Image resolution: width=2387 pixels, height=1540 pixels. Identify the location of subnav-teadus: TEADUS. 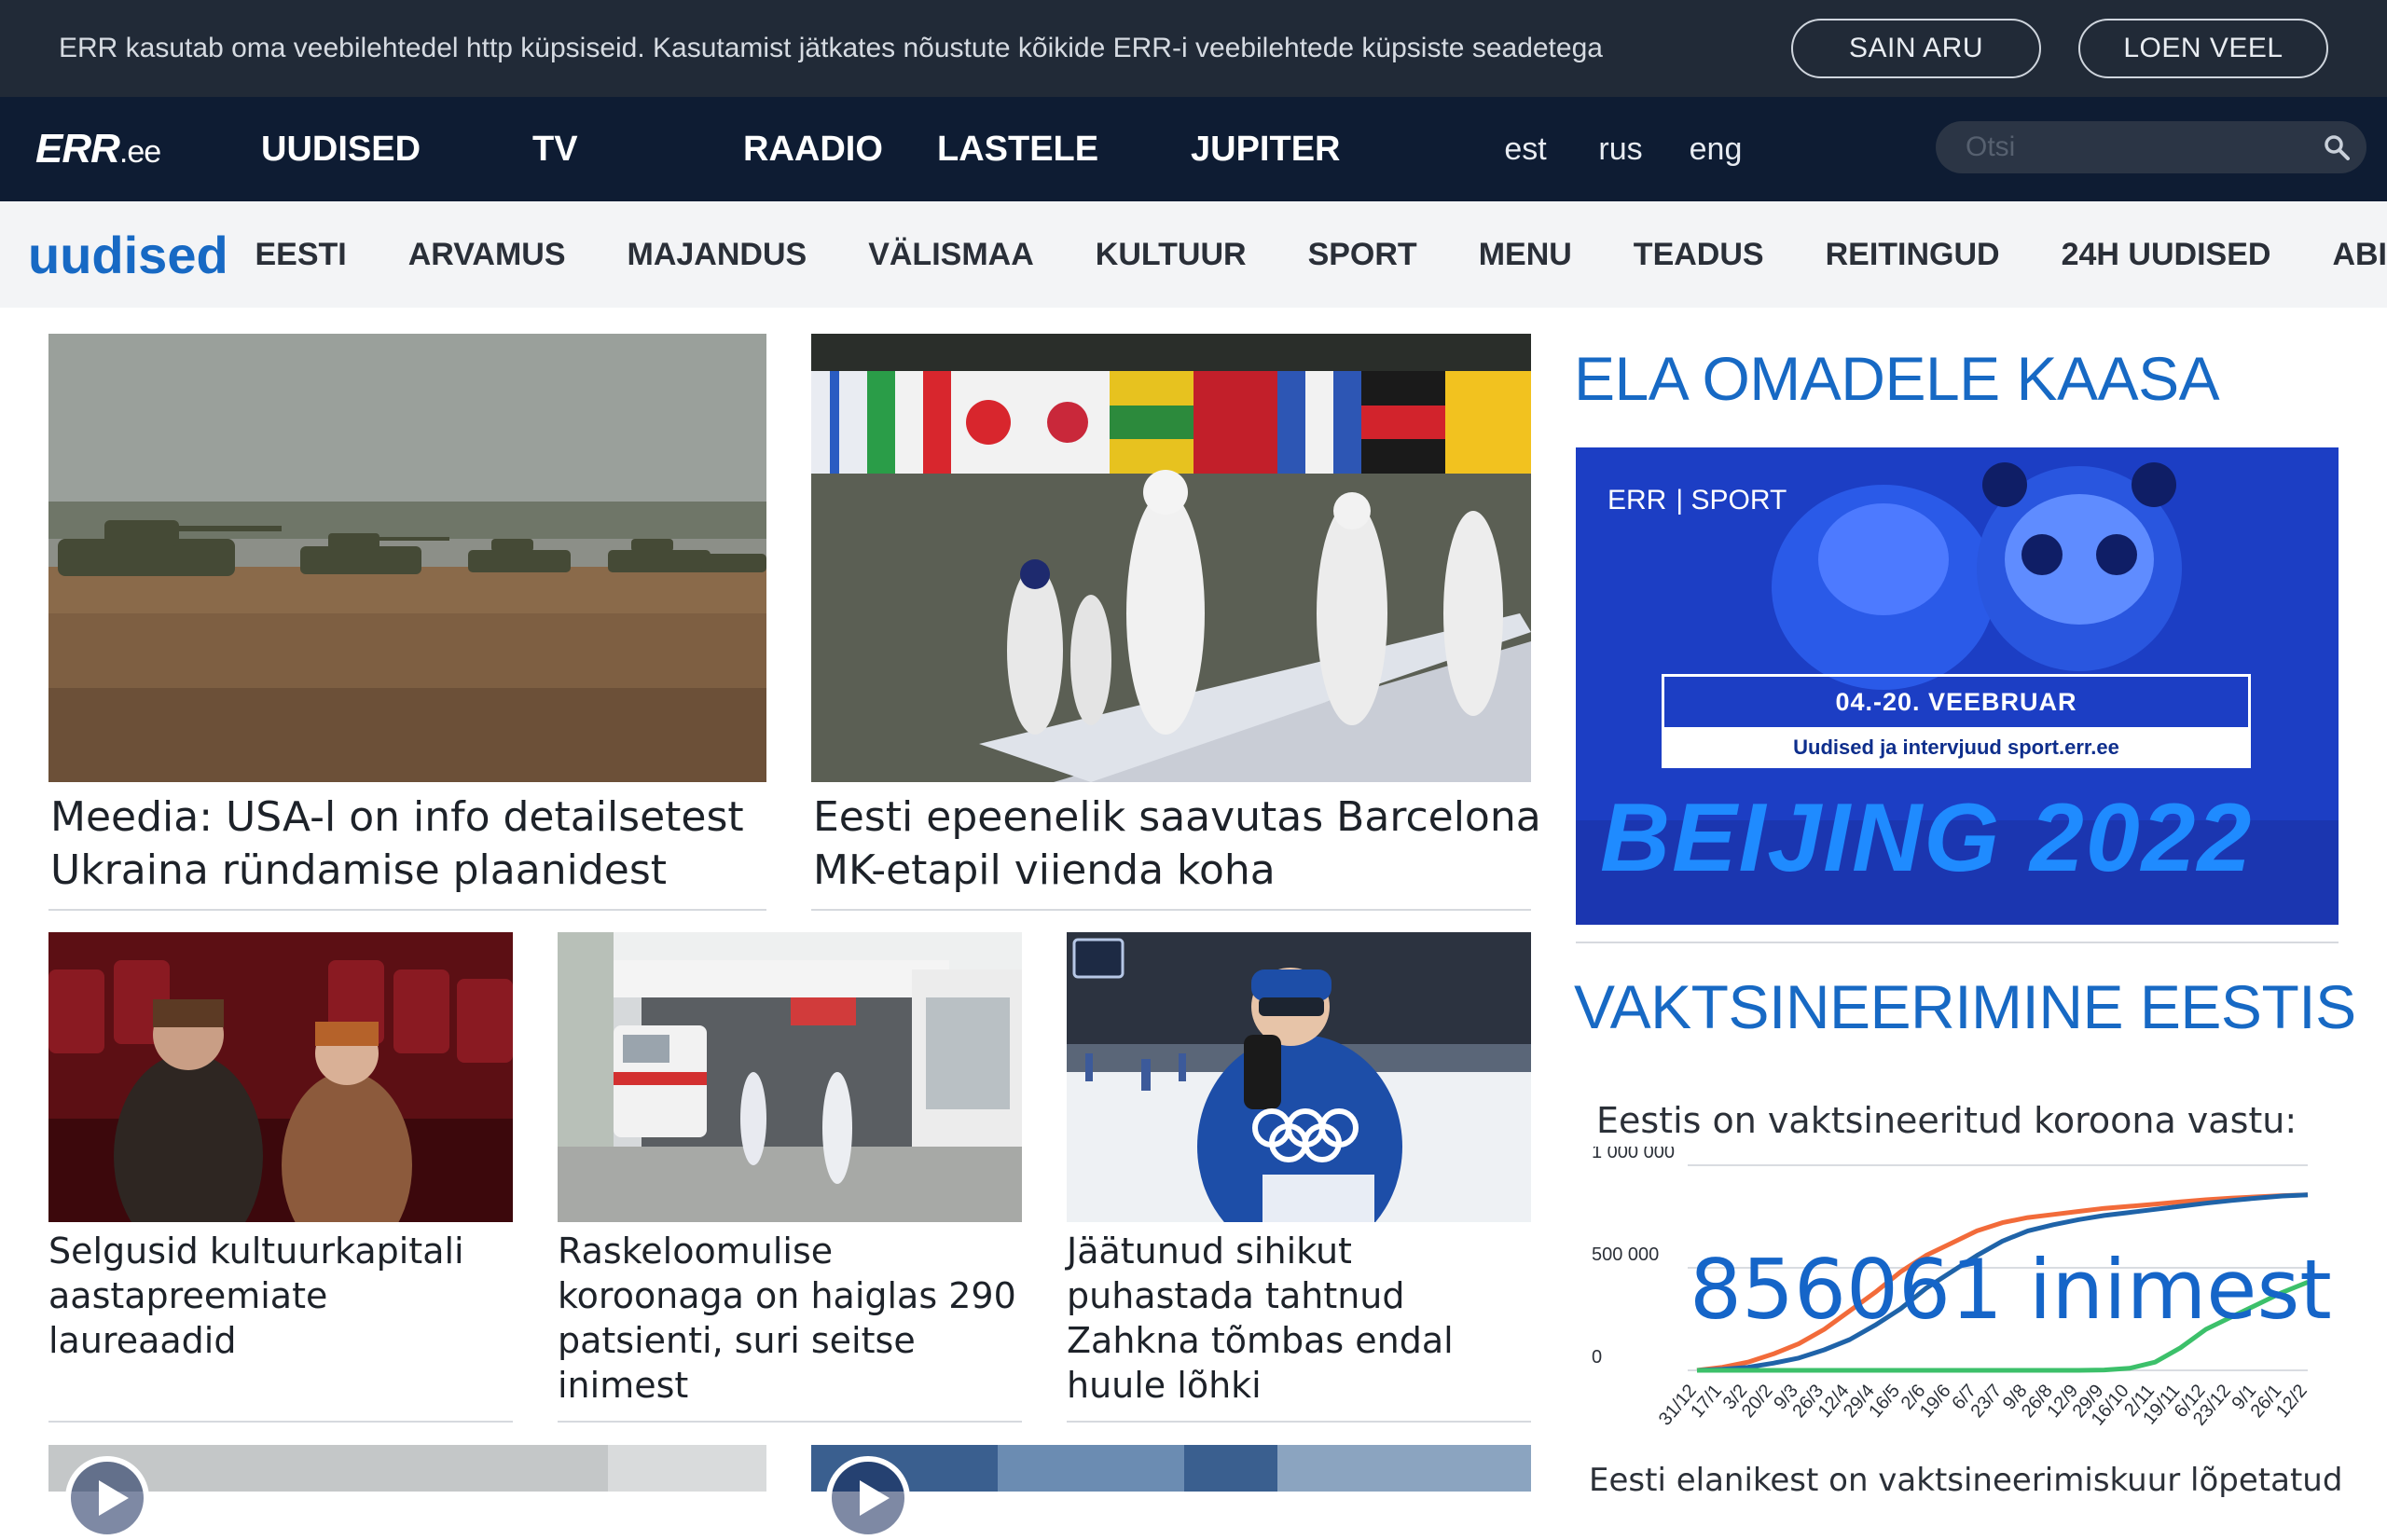
(1699, 255).